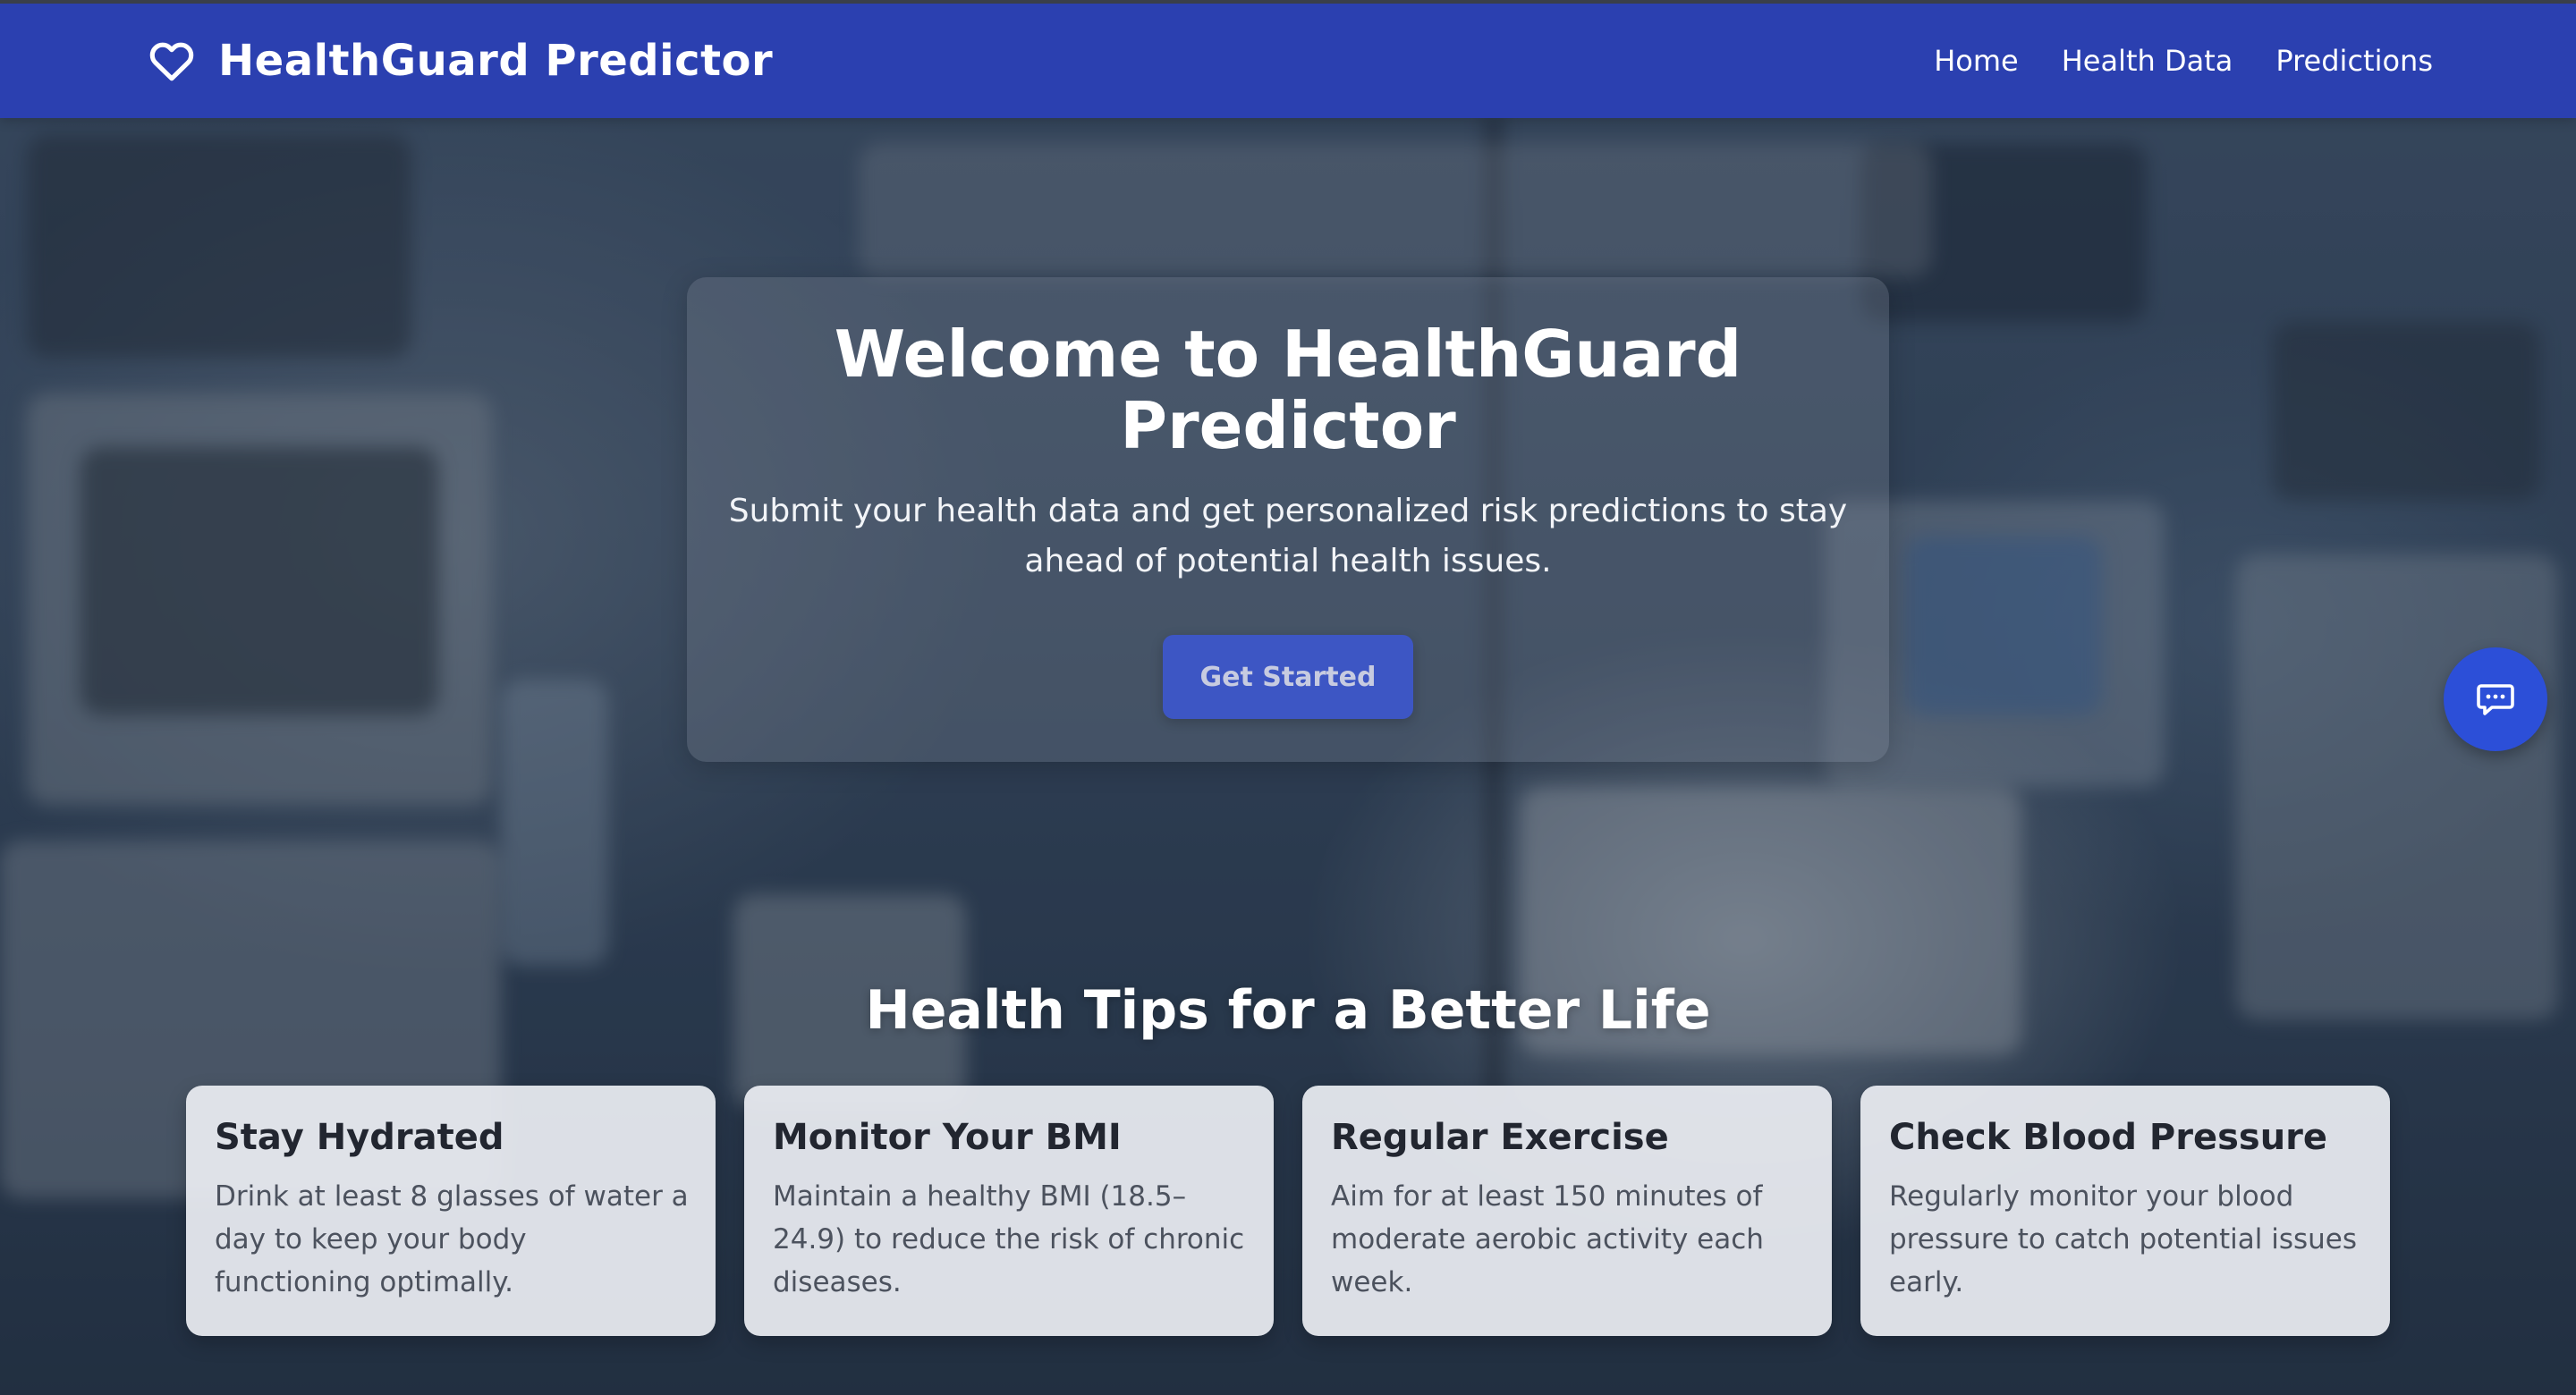 Image resolution: width=2576 pixels, height=1395 pixels. I want to click on nav-link-health-data: Health Data, so click(2147, 61).